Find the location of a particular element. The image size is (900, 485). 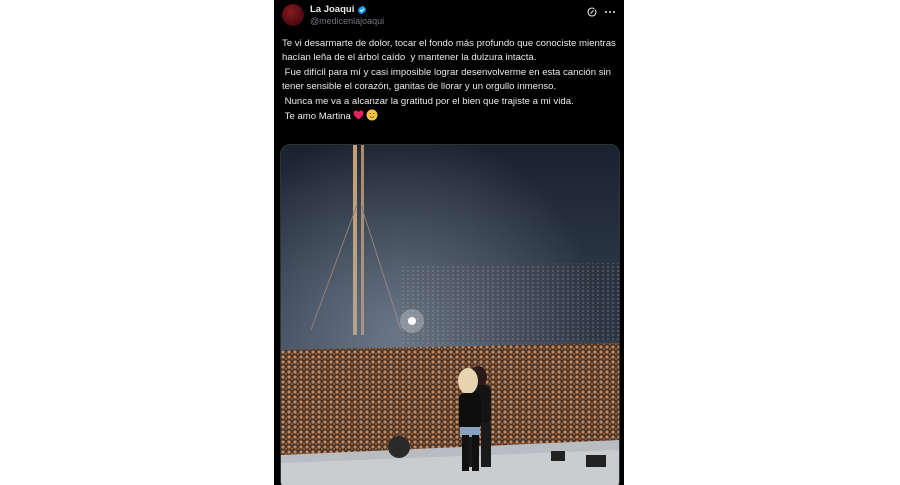

grok-icon is located at coordinates (592, 11).